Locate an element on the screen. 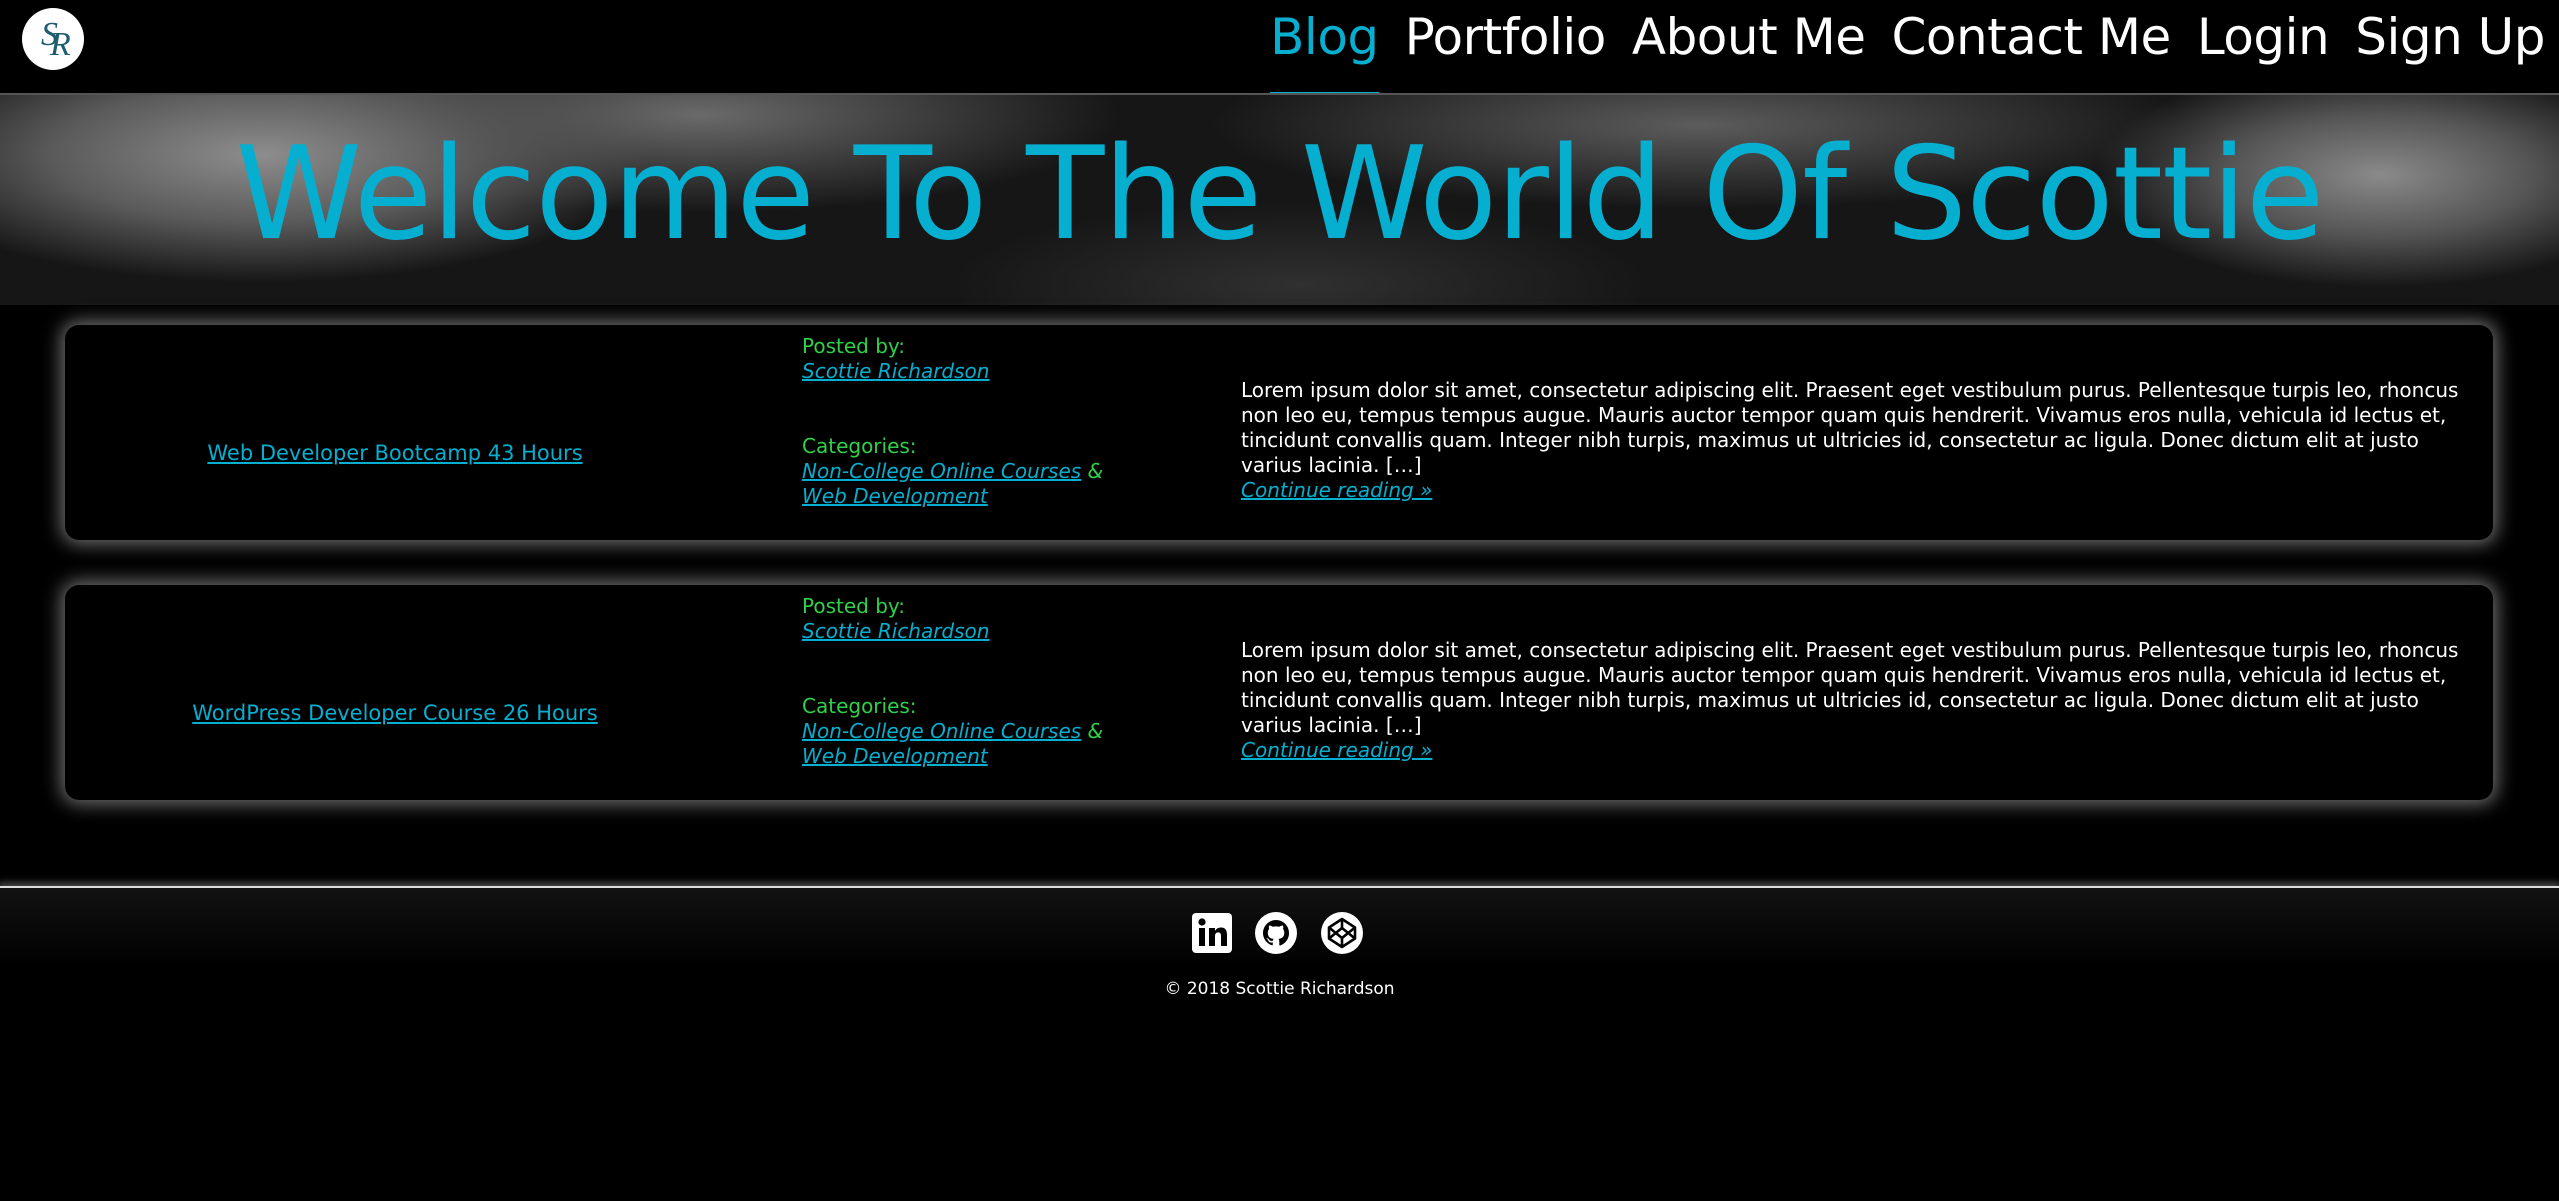 Image resolution: width=2559 pixels, height=1201 pixels. logo-monogram-icon: S R is located at coordinates (53, 39).